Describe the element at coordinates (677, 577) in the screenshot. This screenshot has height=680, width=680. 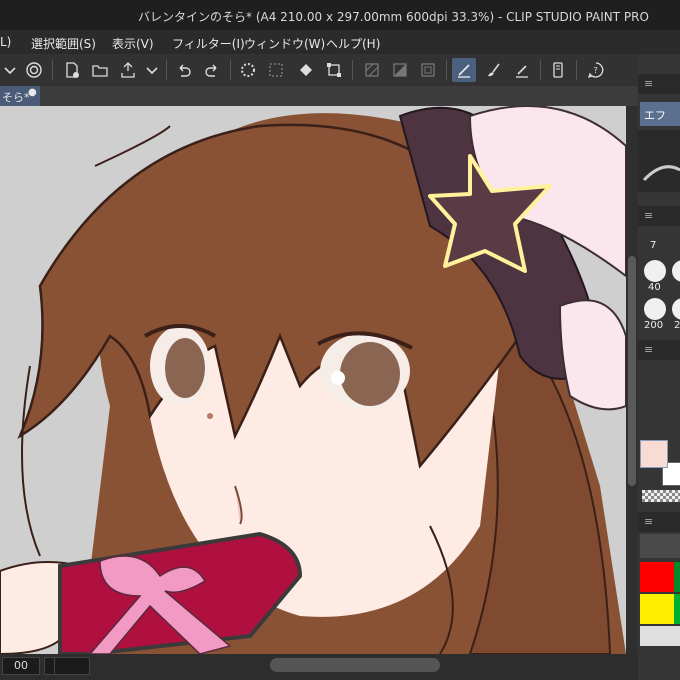
I see `palette-color-green` at that location.